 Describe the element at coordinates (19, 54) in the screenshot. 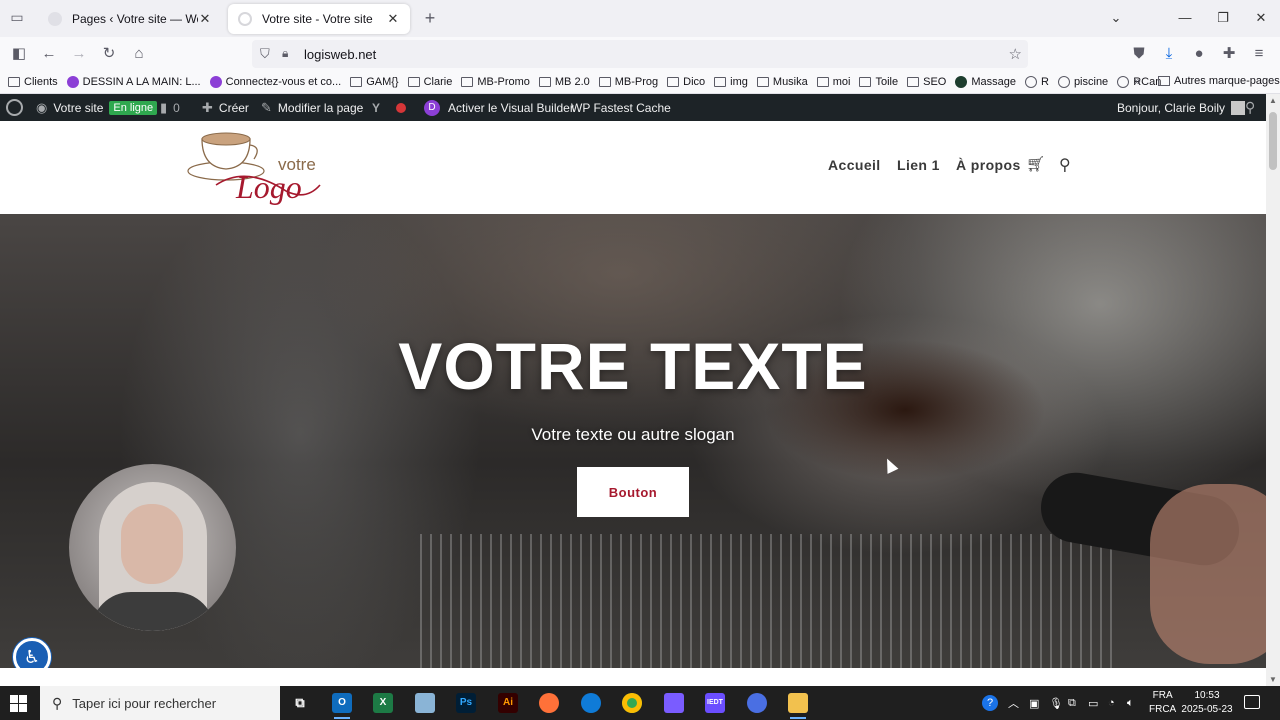

I see `sidebar-icon: ◧` at that location.